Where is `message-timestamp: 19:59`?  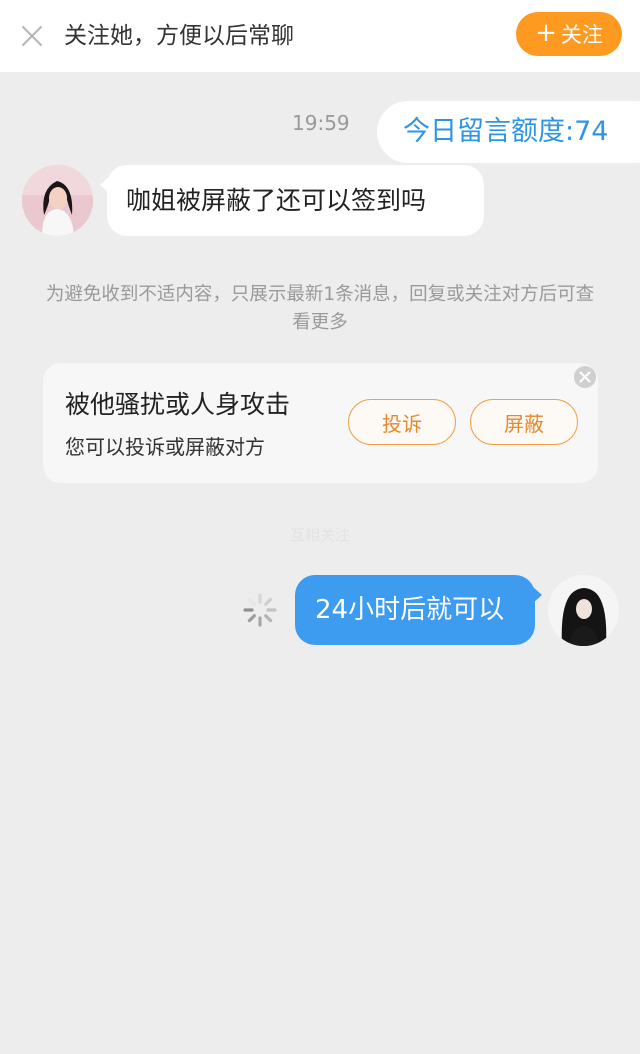
message-timestamp: 19:59 is located at coordinates (321, 123).